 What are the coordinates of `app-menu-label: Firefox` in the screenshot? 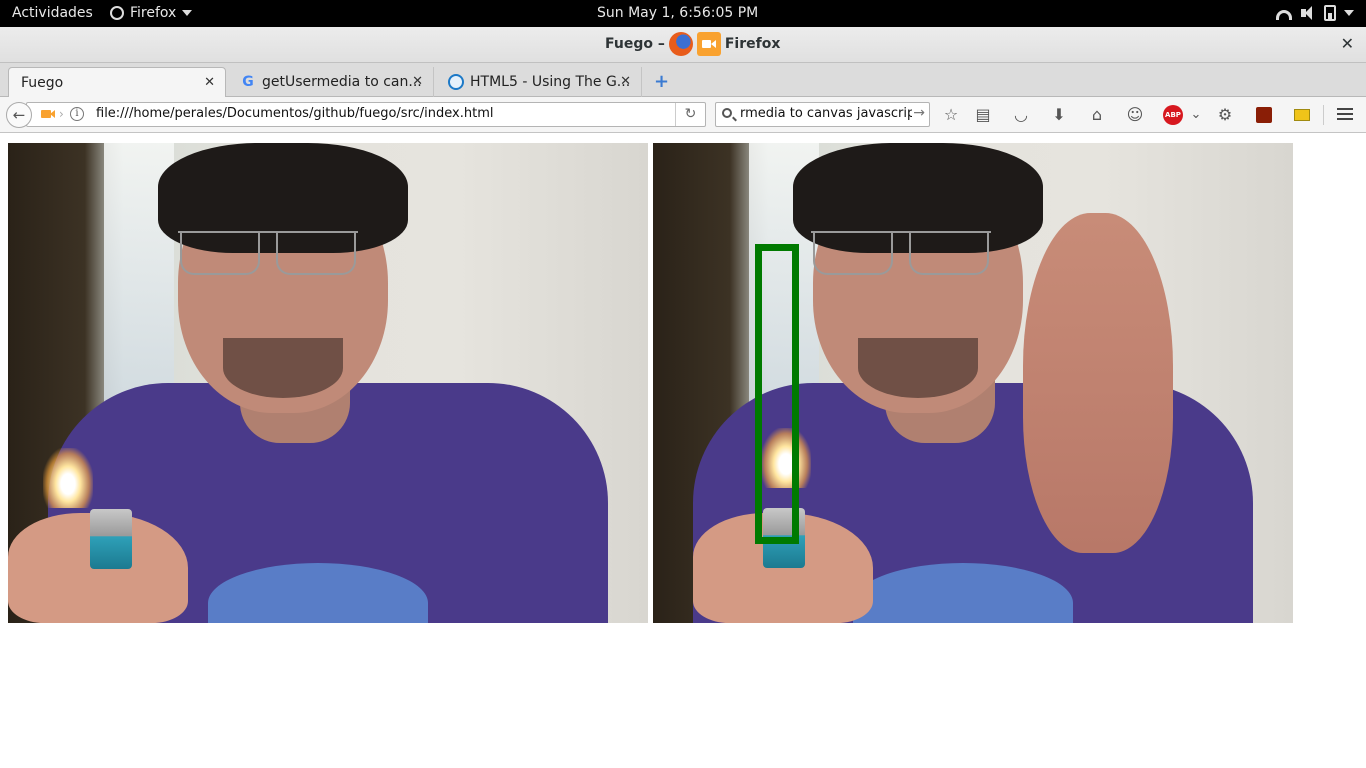 It's located at (153, 13).